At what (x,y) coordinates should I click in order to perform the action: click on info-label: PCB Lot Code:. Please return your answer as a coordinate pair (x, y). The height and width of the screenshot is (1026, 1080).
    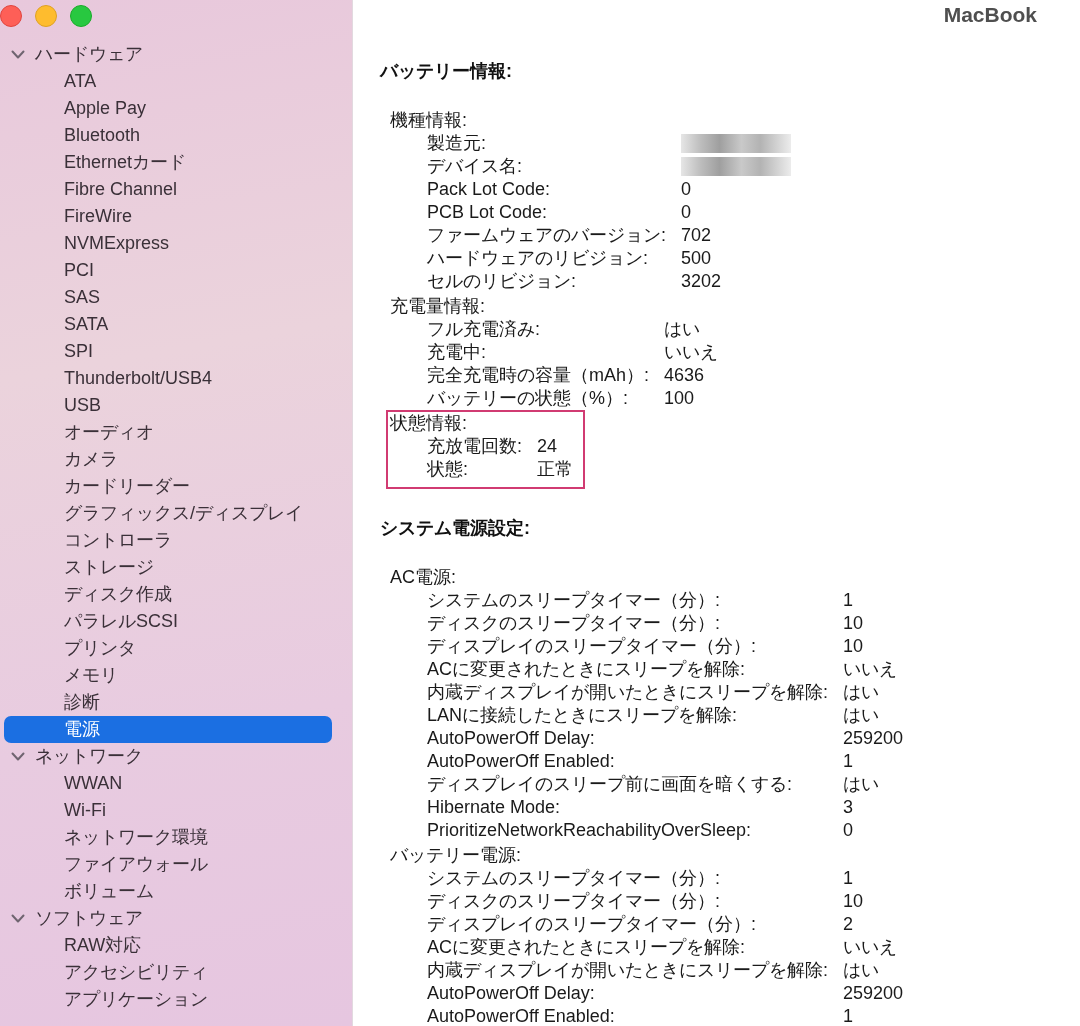
    Looking at the image, I should click on (488, 212).